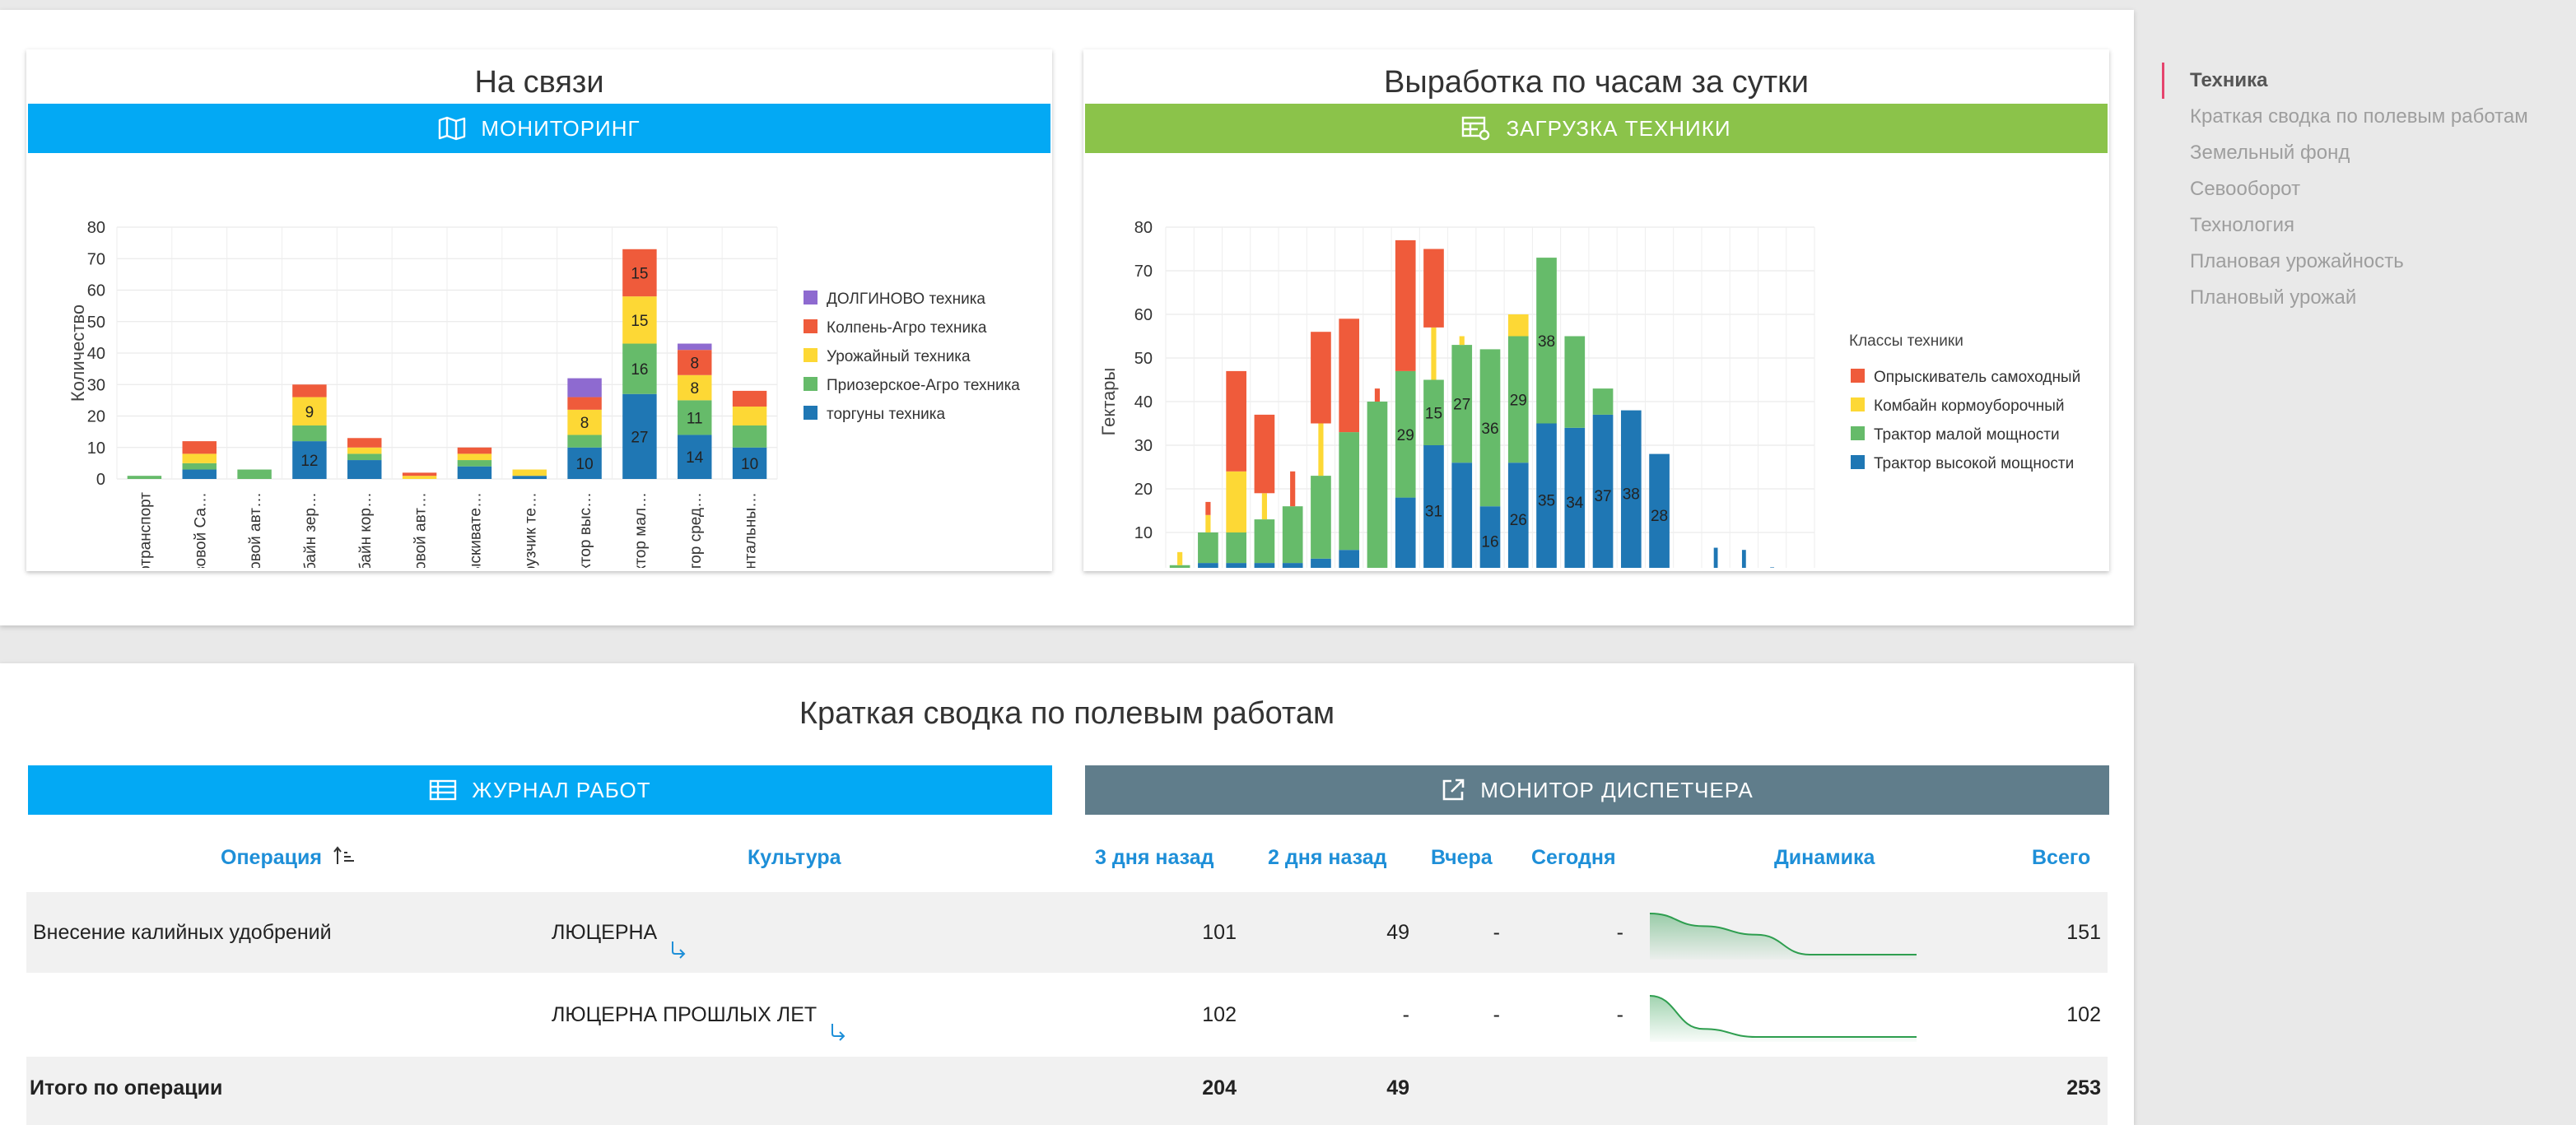  Describe the element at coordinates (794, 858) in the screenshot. I see `col-culture: Культура` at that location.